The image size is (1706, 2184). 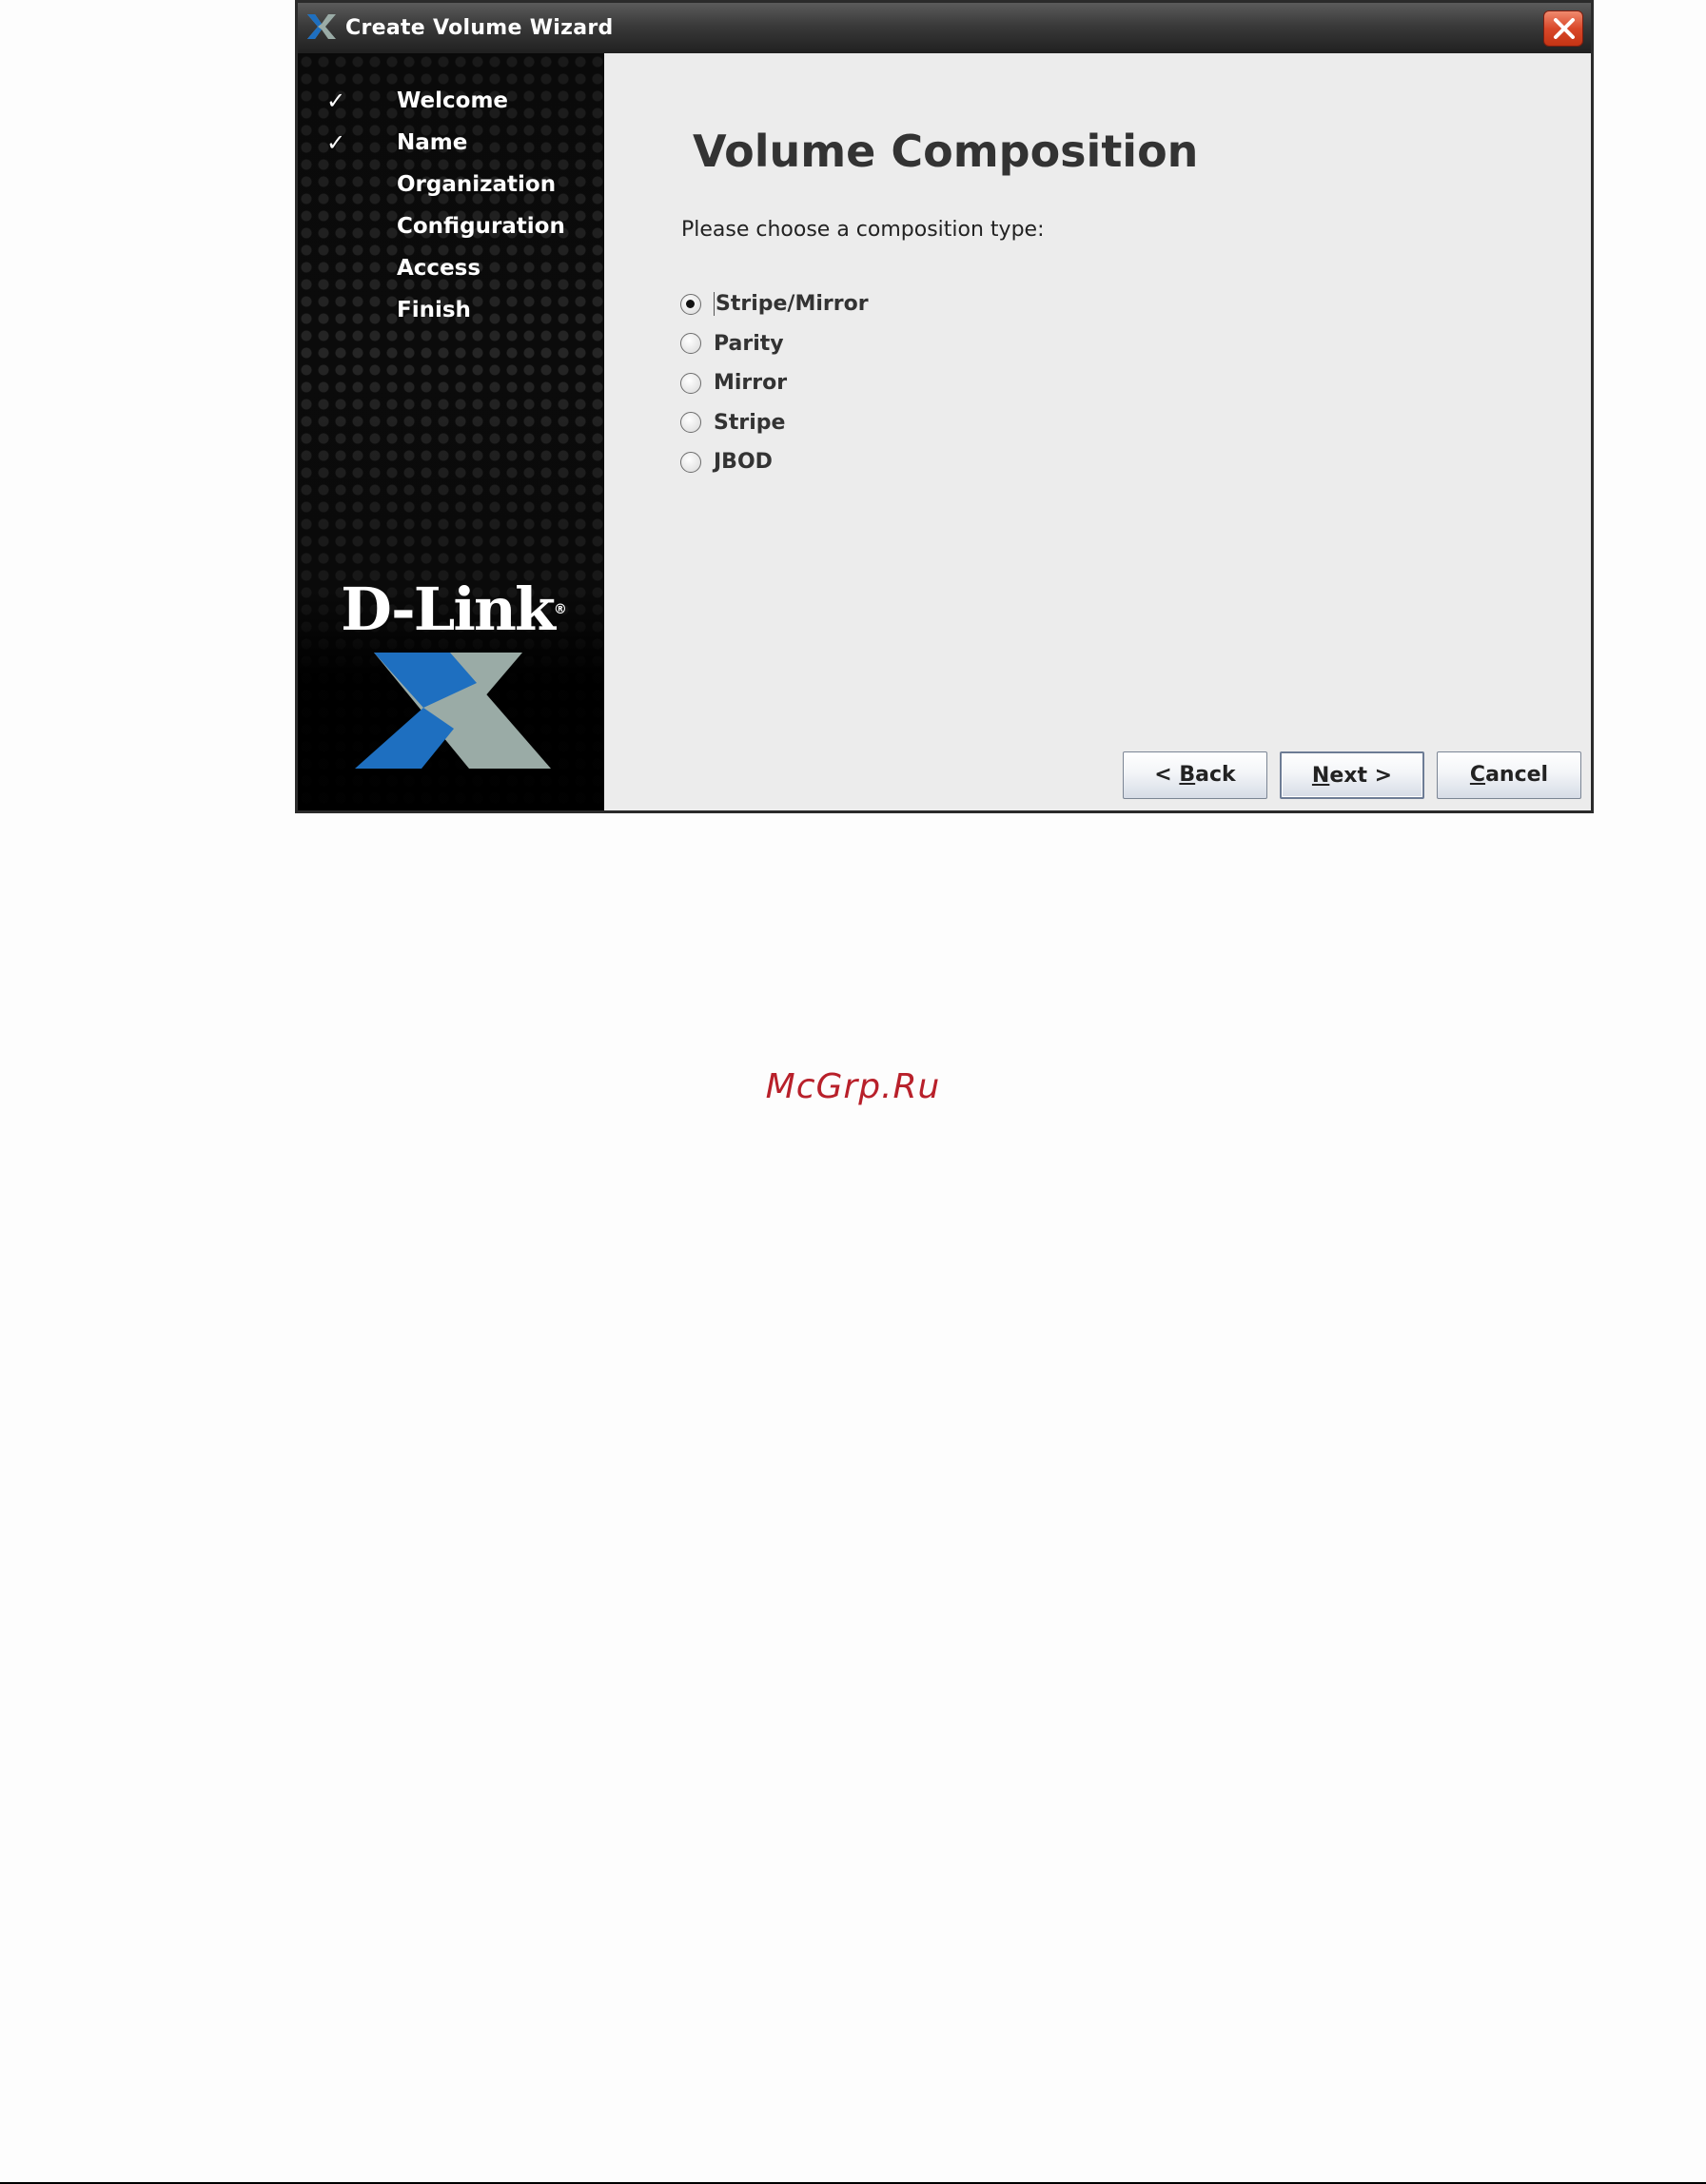 I want to click on option-label: JBOD, so click(x=743, y=462).